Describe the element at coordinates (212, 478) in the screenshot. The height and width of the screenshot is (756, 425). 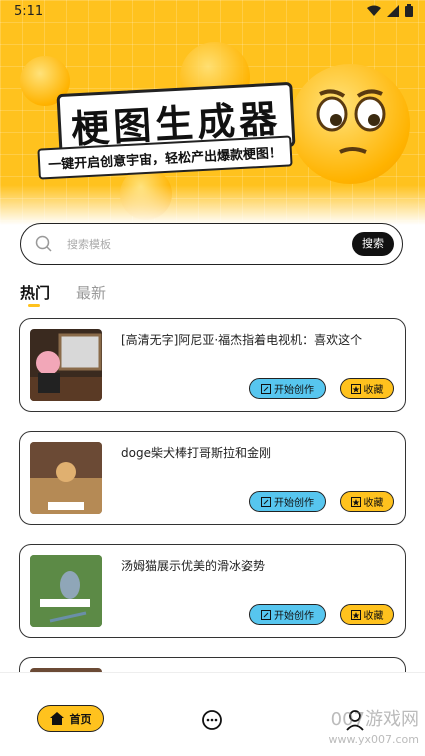
I see `template-card: doge柴犬棒打哥斯拉和金刚 开始创作 收藏` at that location.